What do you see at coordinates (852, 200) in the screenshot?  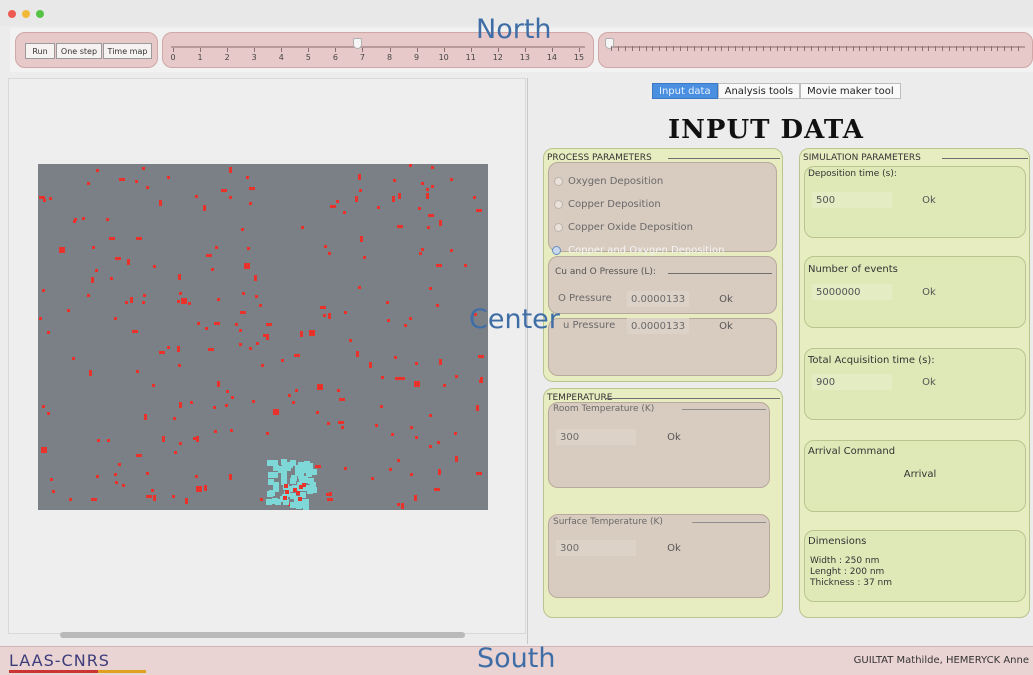 I see `deposition-time-input: 500` at bounding box center [852, 200].